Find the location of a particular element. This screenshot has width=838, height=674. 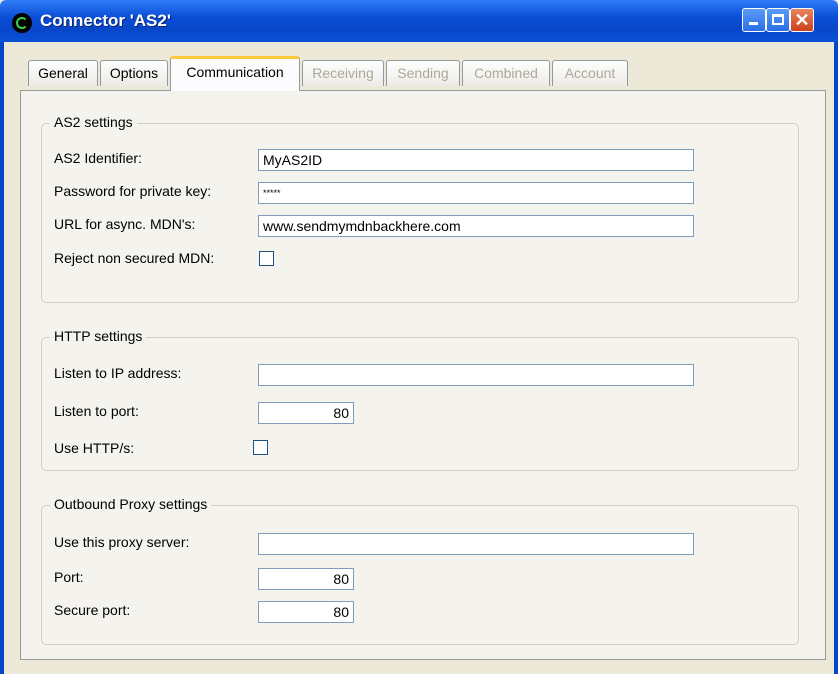

listen-ip-input is located at coordinates (476, 375).